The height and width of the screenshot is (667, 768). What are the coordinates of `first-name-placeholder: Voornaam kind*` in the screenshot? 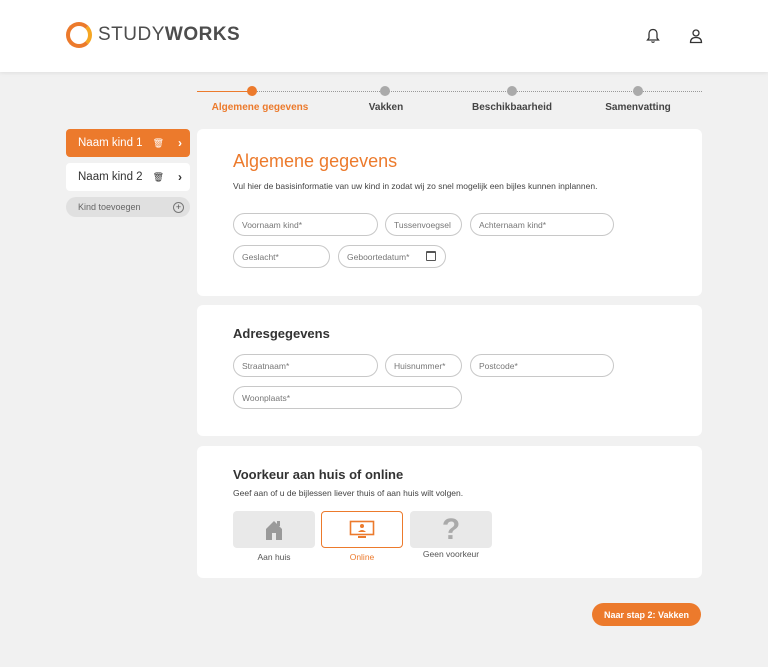 It's located at (272, 224).